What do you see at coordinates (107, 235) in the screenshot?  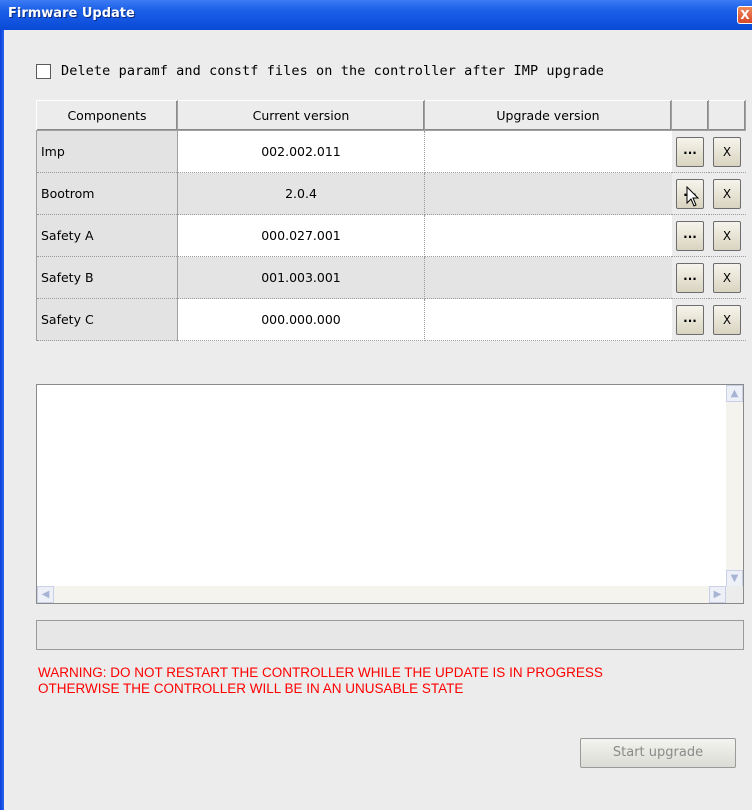 I see `component-name: Safety A` at bounding box center [107, 235].